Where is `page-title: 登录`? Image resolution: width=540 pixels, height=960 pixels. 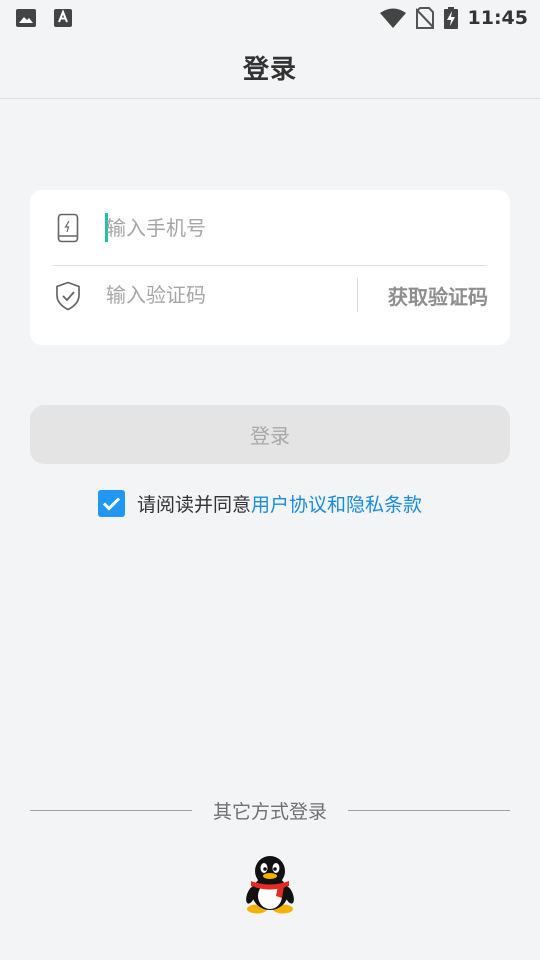 page-title: 登录 is located at coordinates (269, 69).